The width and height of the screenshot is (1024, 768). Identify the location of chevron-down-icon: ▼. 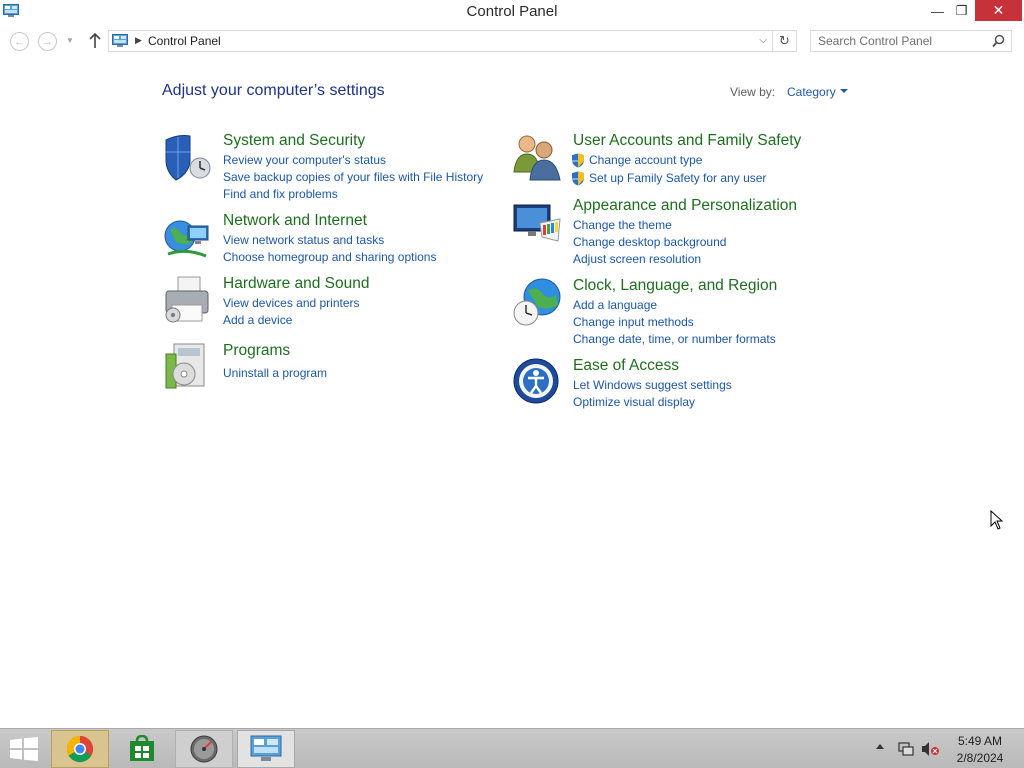
(70, 40).